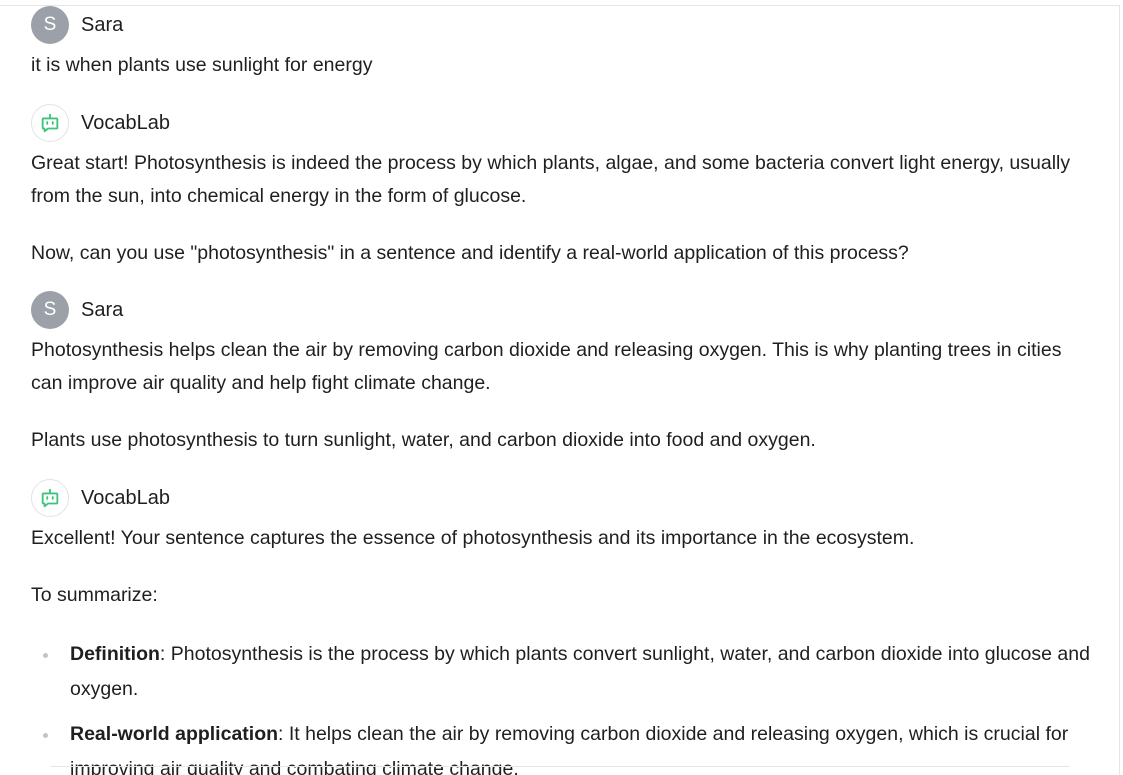  Describe the element at coordinates (560, 766) in the screenshot. I see `divider` at that location.